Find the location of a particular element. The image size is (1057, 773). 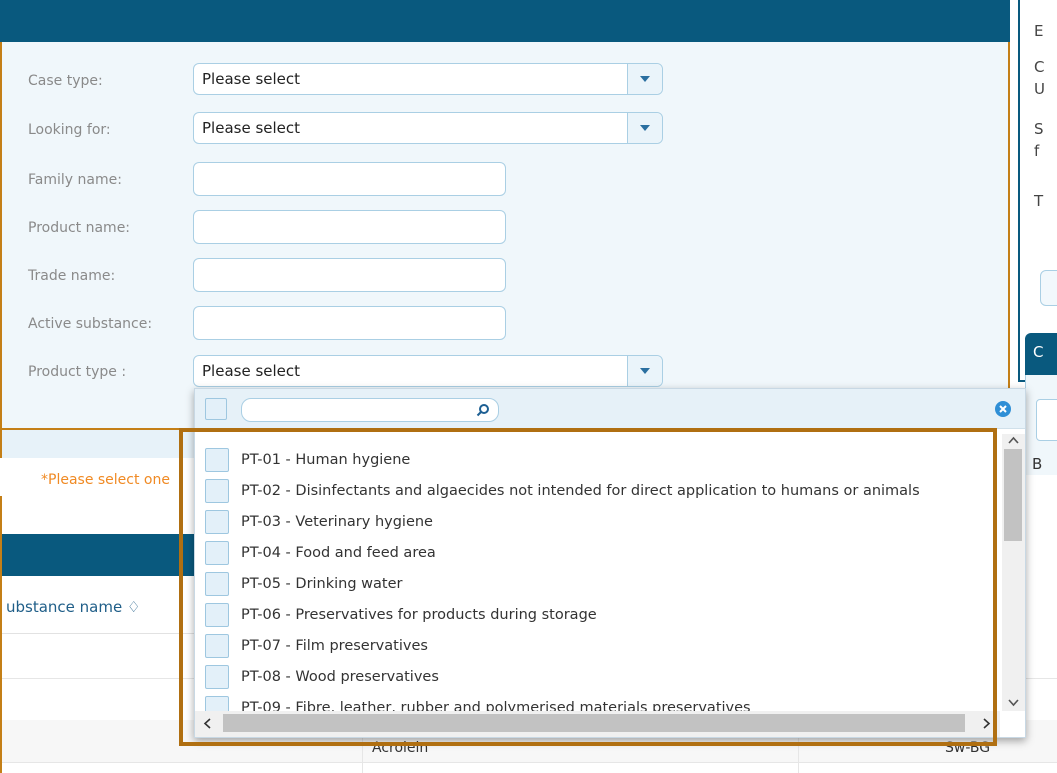

side-panel-button is located at coordinates (1048, 288).